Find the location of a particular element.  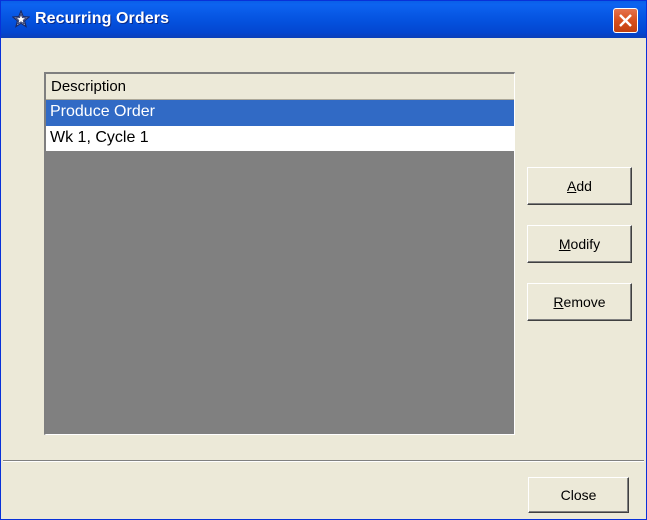

remove-button: Remove is located at coordinates (579, 302).